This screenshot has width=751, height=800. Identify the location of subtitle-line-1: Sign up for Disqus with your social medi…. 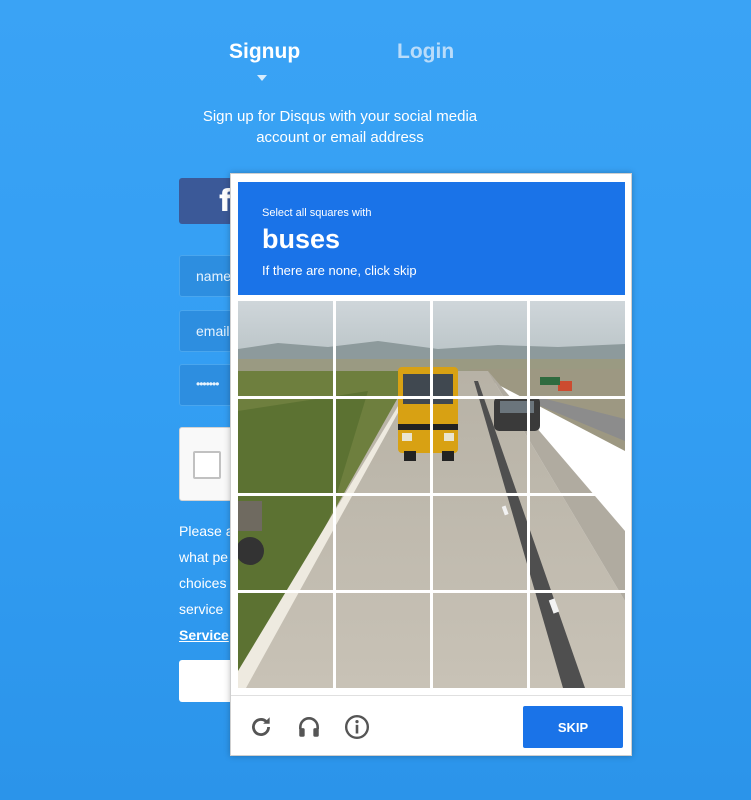
(340, 116).